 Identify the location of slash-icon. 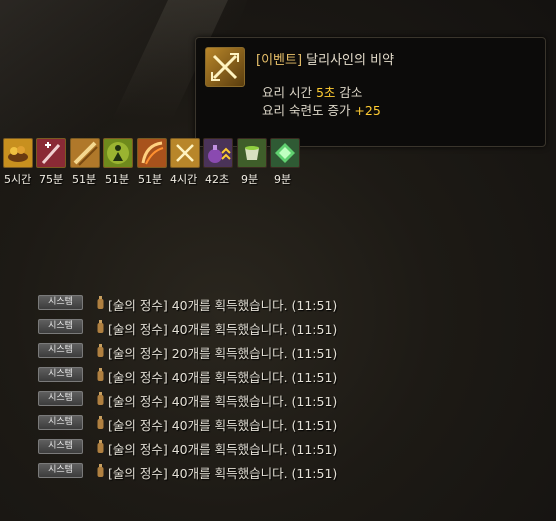
(152, 153).